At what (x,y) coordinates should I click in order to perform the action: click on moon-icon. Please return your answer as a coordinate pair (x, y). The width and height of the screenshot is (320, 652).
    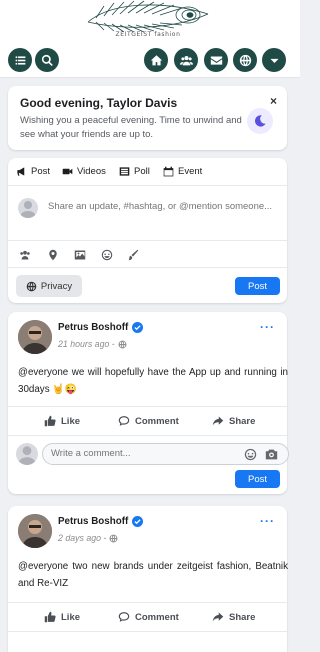
    Looking at the image, I should click on (260, 121).